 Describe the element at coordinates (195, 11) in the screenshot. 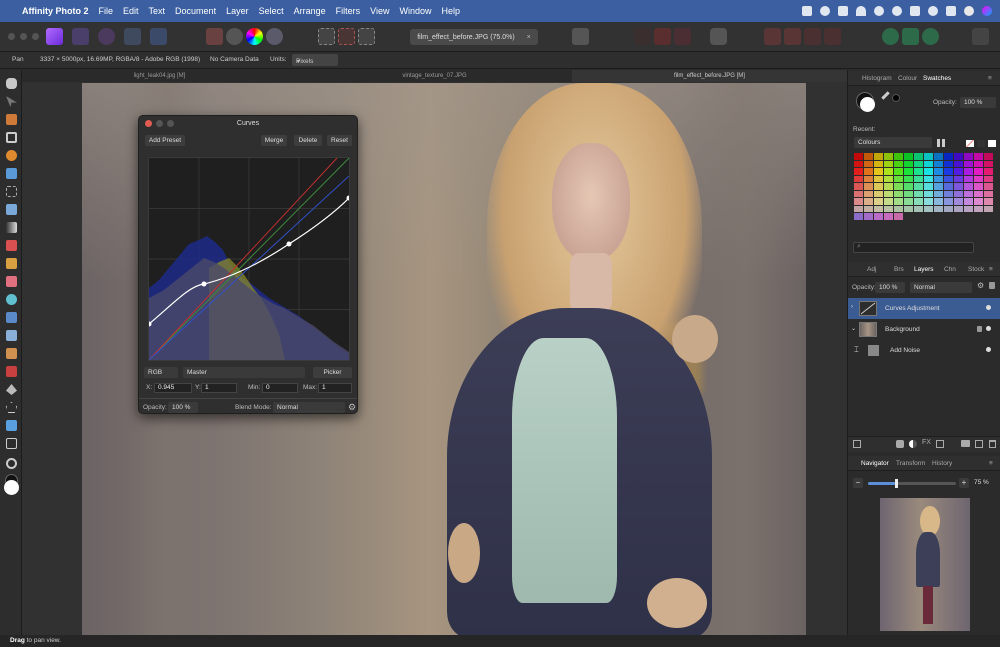

I see `menu-document: Document` at that location.